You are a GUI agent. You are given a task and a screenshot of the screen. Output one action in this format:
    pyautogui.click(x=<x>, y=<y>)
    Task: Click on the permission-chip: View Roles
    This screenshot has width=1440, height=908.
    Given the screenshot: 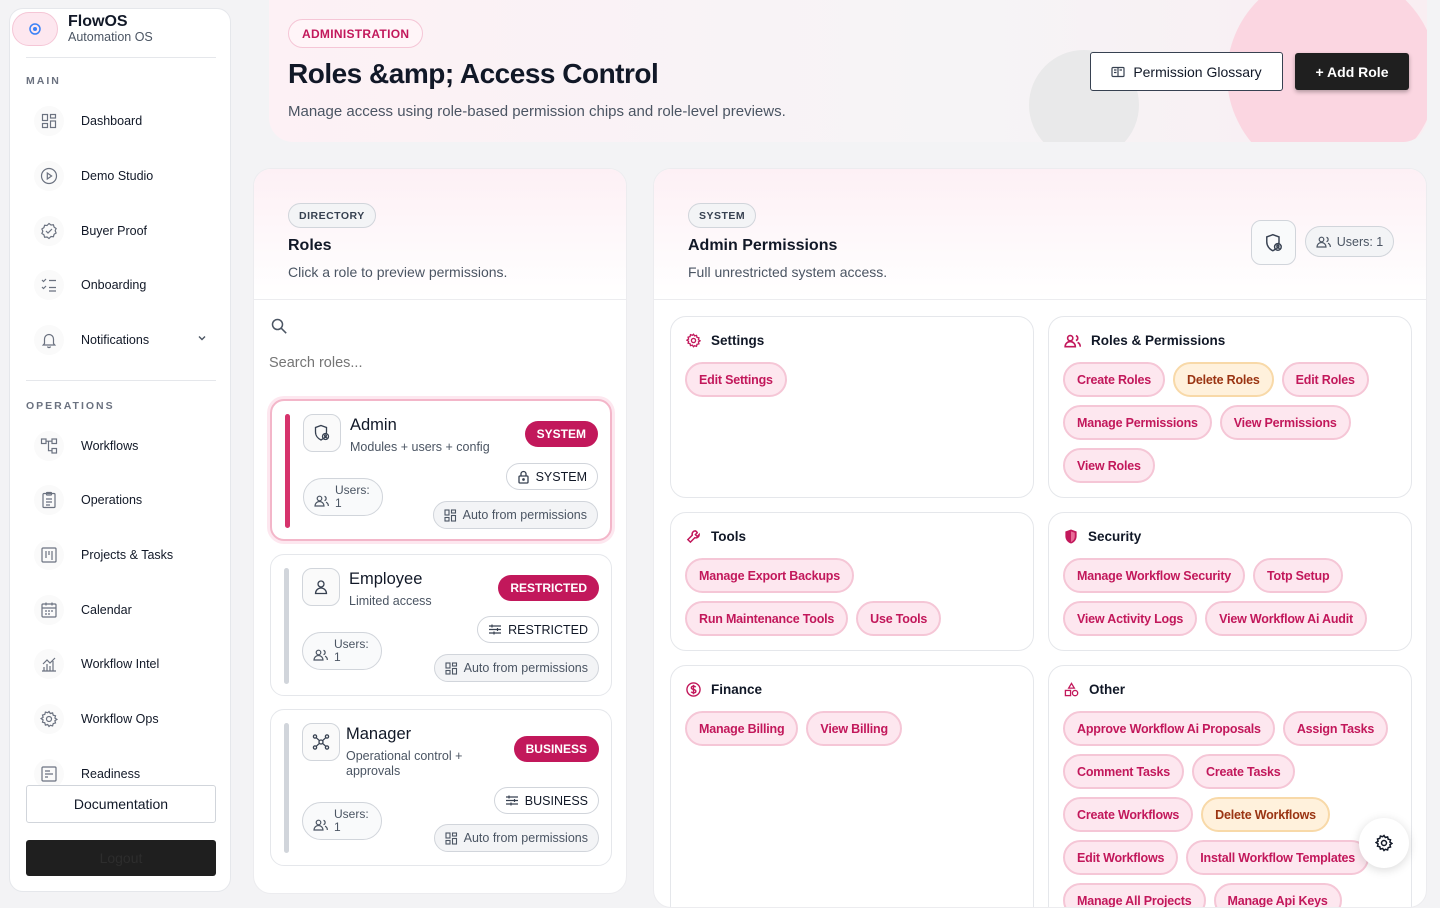 What is the action you would take?
    pyautogui.click(x=1109, y=465)
    